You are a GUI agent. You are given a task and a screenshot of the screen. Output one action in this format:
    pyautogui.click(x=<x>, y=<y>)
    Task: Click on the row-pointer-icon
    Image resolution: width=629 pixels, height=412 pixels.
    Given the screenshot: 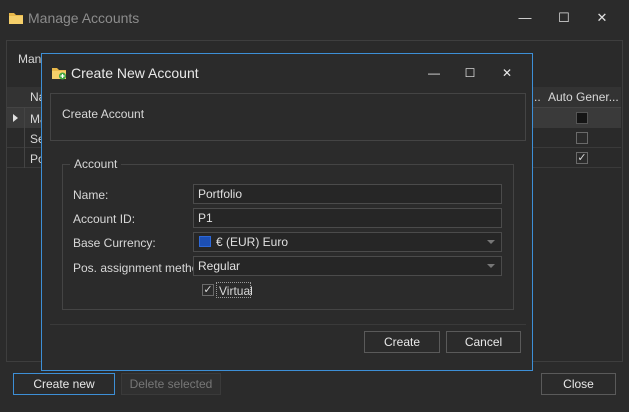 What is the action you would take?
    pyautogui.click(x=15, y=118)
    